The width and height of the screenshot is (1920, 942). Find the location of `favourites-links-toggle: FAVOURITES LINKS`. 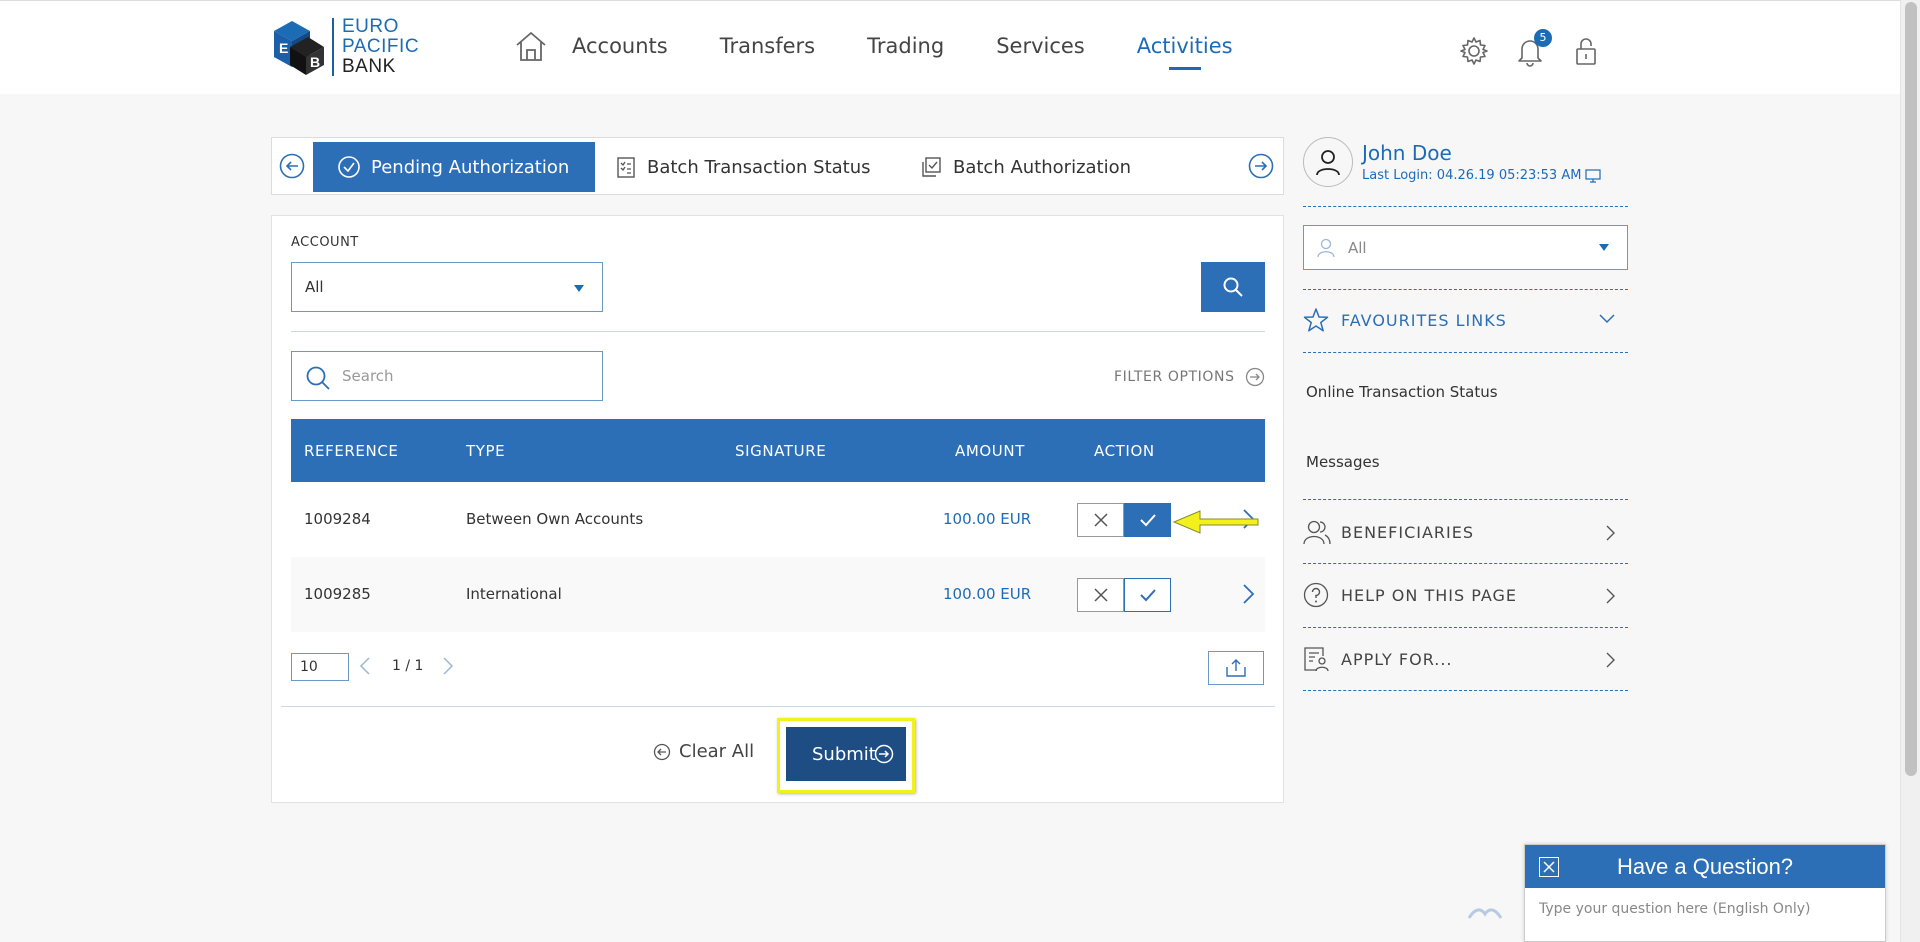

favourites-links-toggle: FAVOURITES LINKS is located at coordinates (1465, 320).